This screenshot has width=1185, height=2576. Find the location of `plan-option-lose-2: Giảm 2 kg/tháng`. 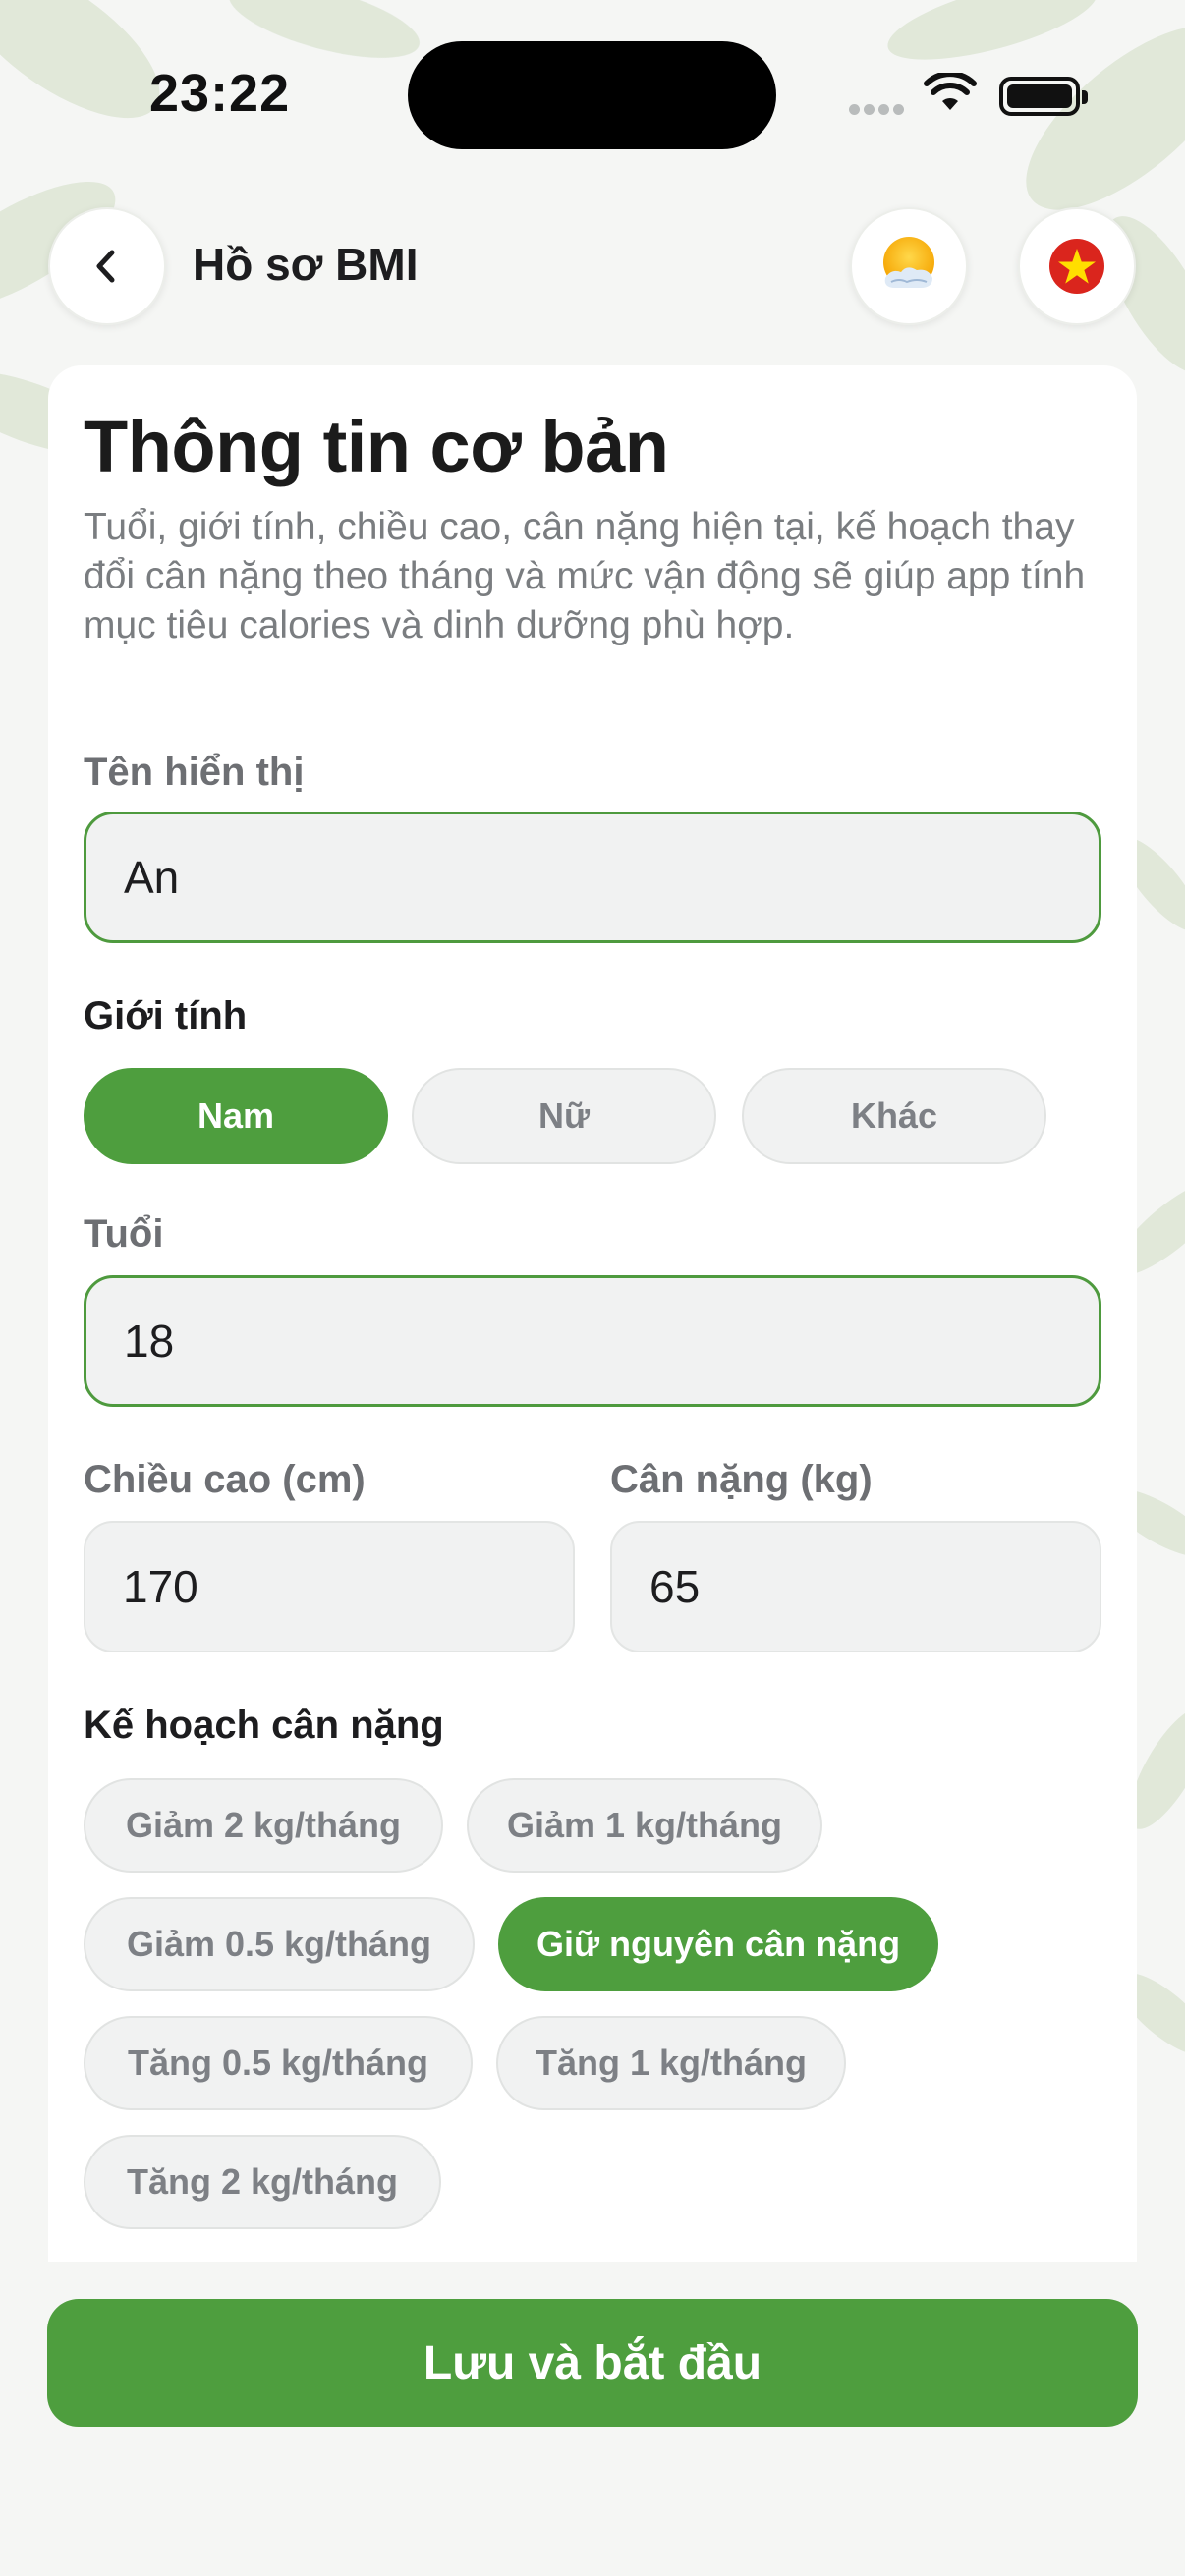

plan-option-lose-2: Giảm 2 kg/tháng is located at coordinates (263, 1825).